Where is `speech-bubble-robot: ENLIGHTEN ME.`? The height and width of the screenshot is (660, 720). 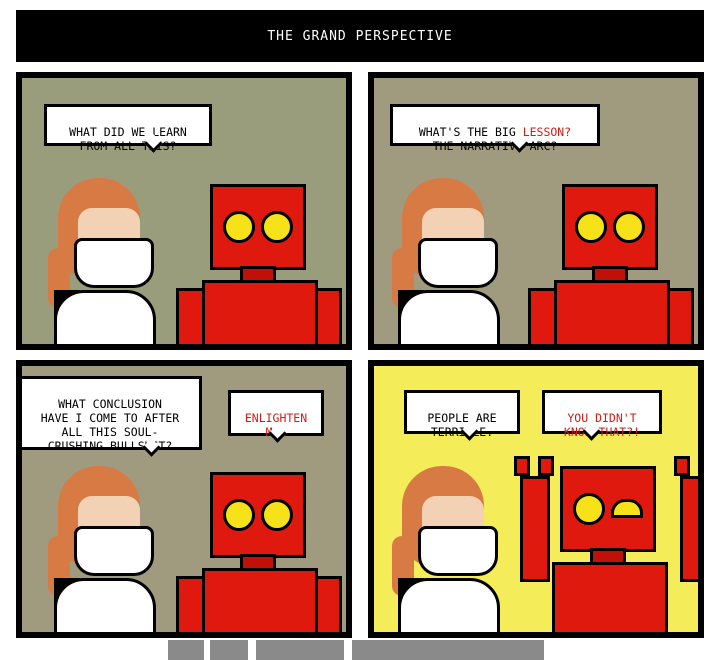 speech-bubble-robot: ENLIGHTEN ME. is located at coordinates (276, 416).